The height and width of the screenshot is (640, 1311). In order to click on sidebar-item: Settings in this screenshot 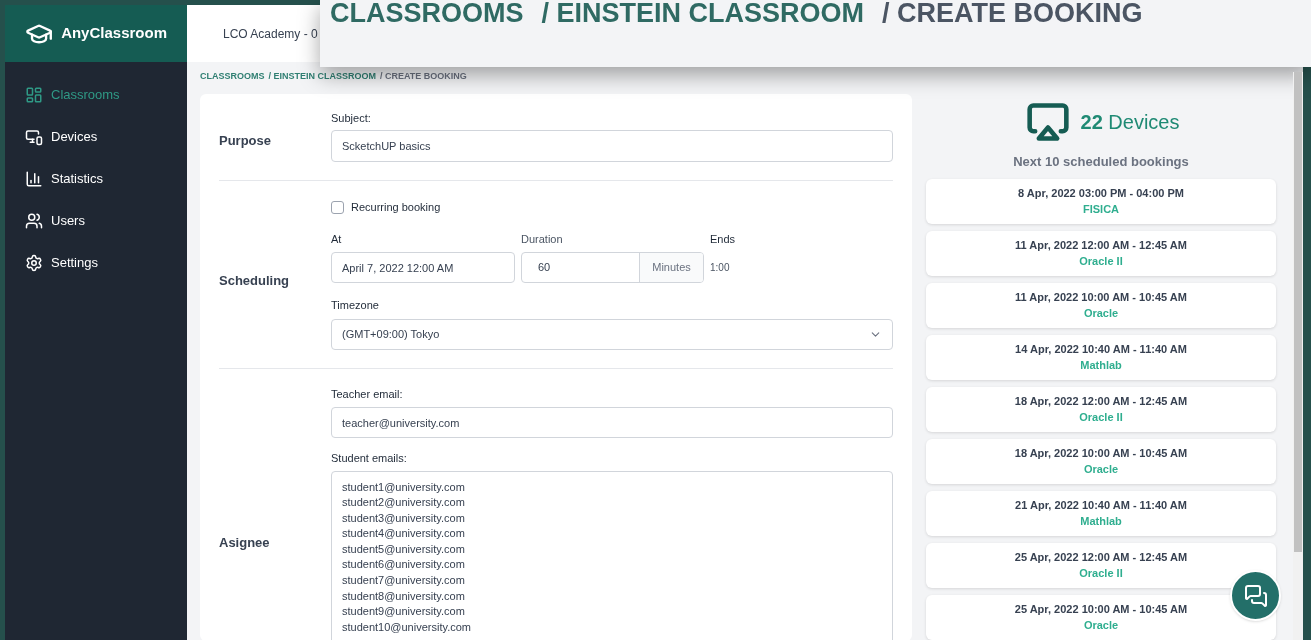, I will do `click(96, 263)`.